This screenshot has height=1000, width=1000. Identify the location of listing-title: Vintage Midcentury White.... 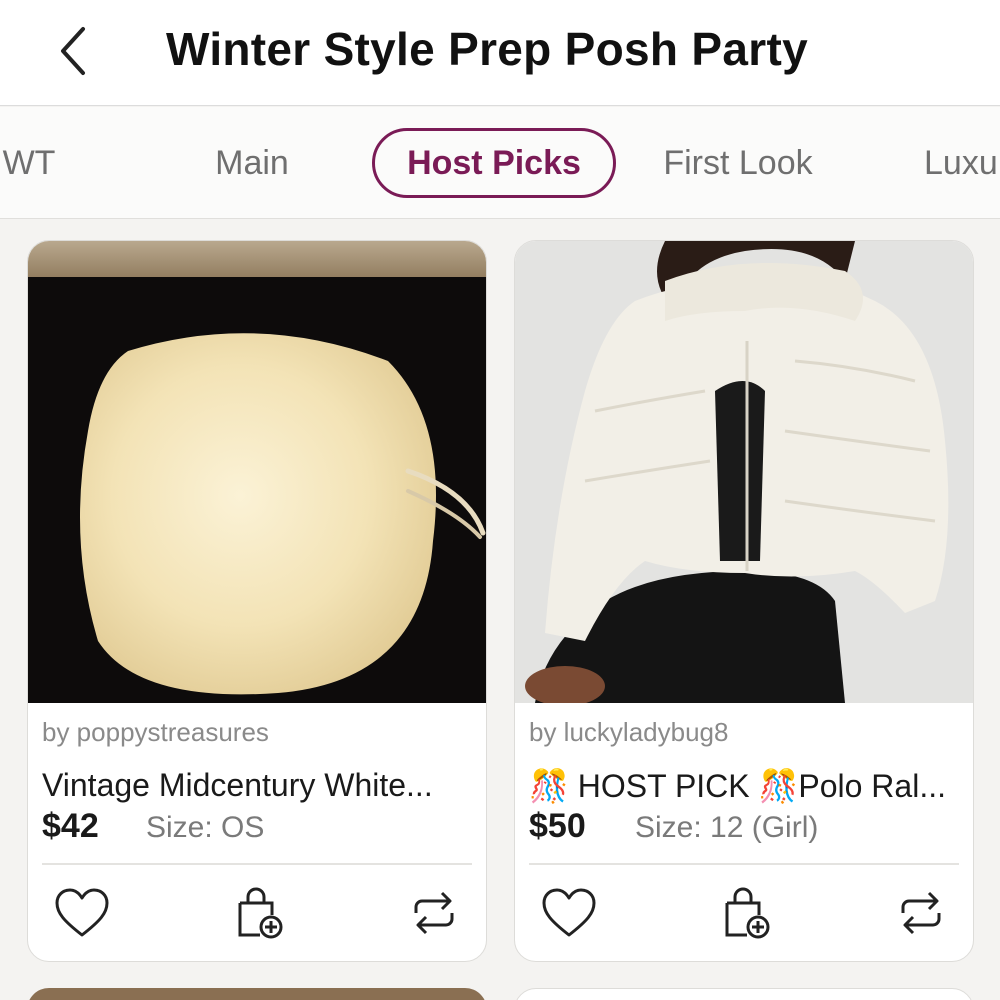
(262, 785).